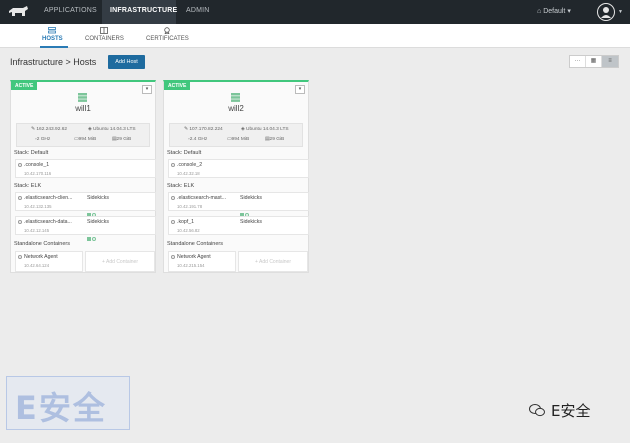  What do you see at coordinates (620, 12) in the screenshot?
I see `avatar-chevron-down-icon: ▼` at bounding box center [620, 12].